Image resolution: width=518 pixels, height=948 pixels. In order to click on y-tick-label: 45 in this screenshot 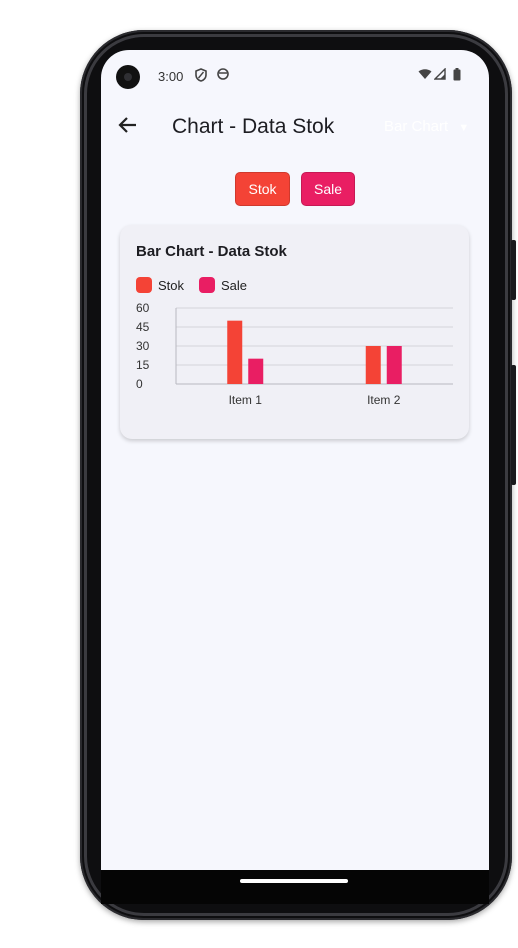, I will do `click(143, 327)`.